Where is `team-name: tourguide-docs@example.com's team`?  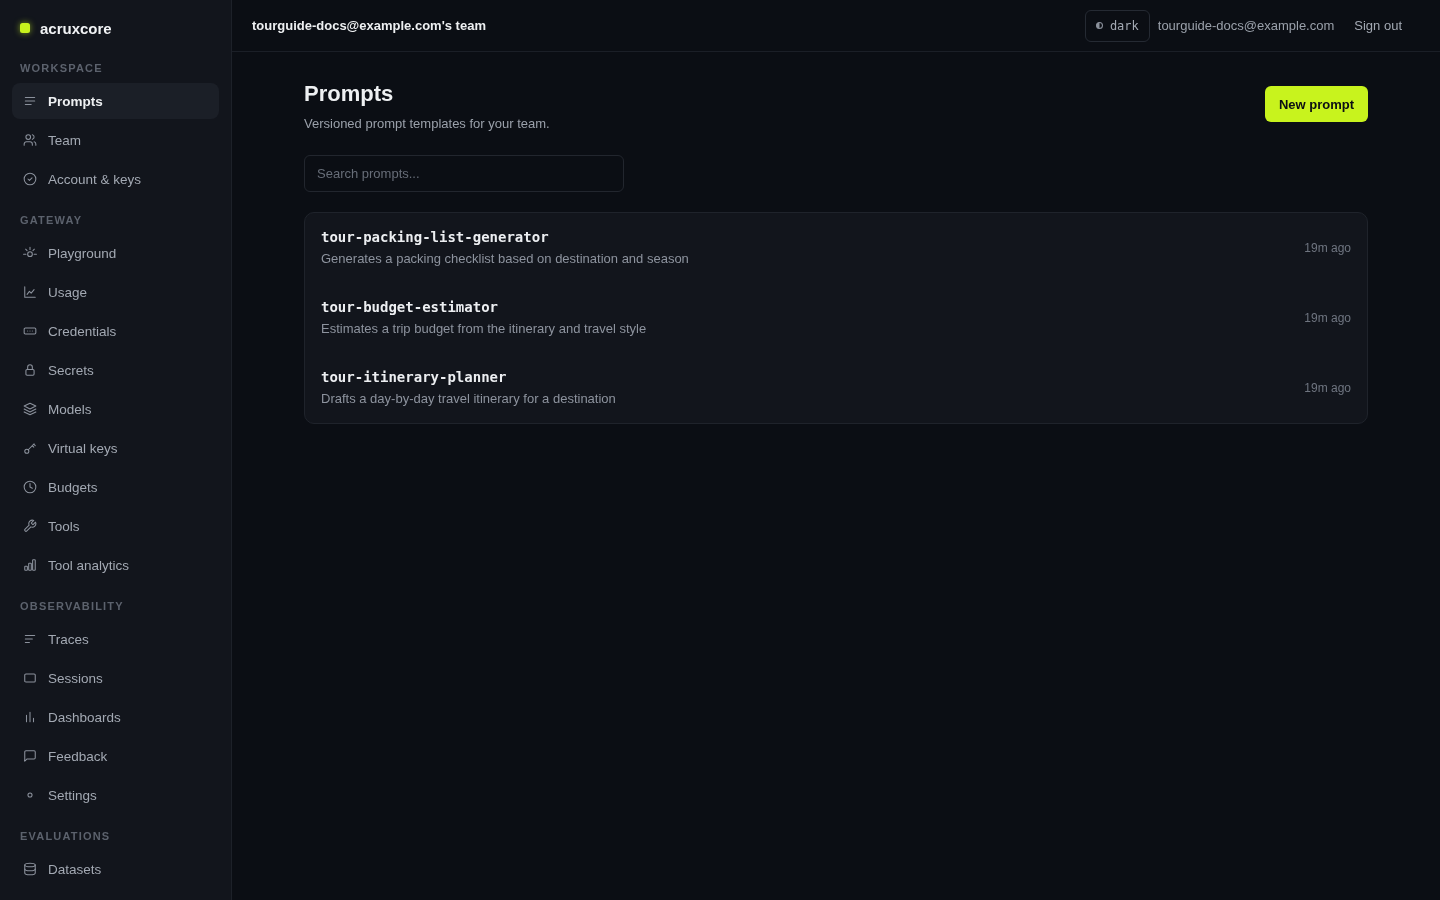
team-name: tourguide-docs@example.com's team is located at coordinates (369, 25).